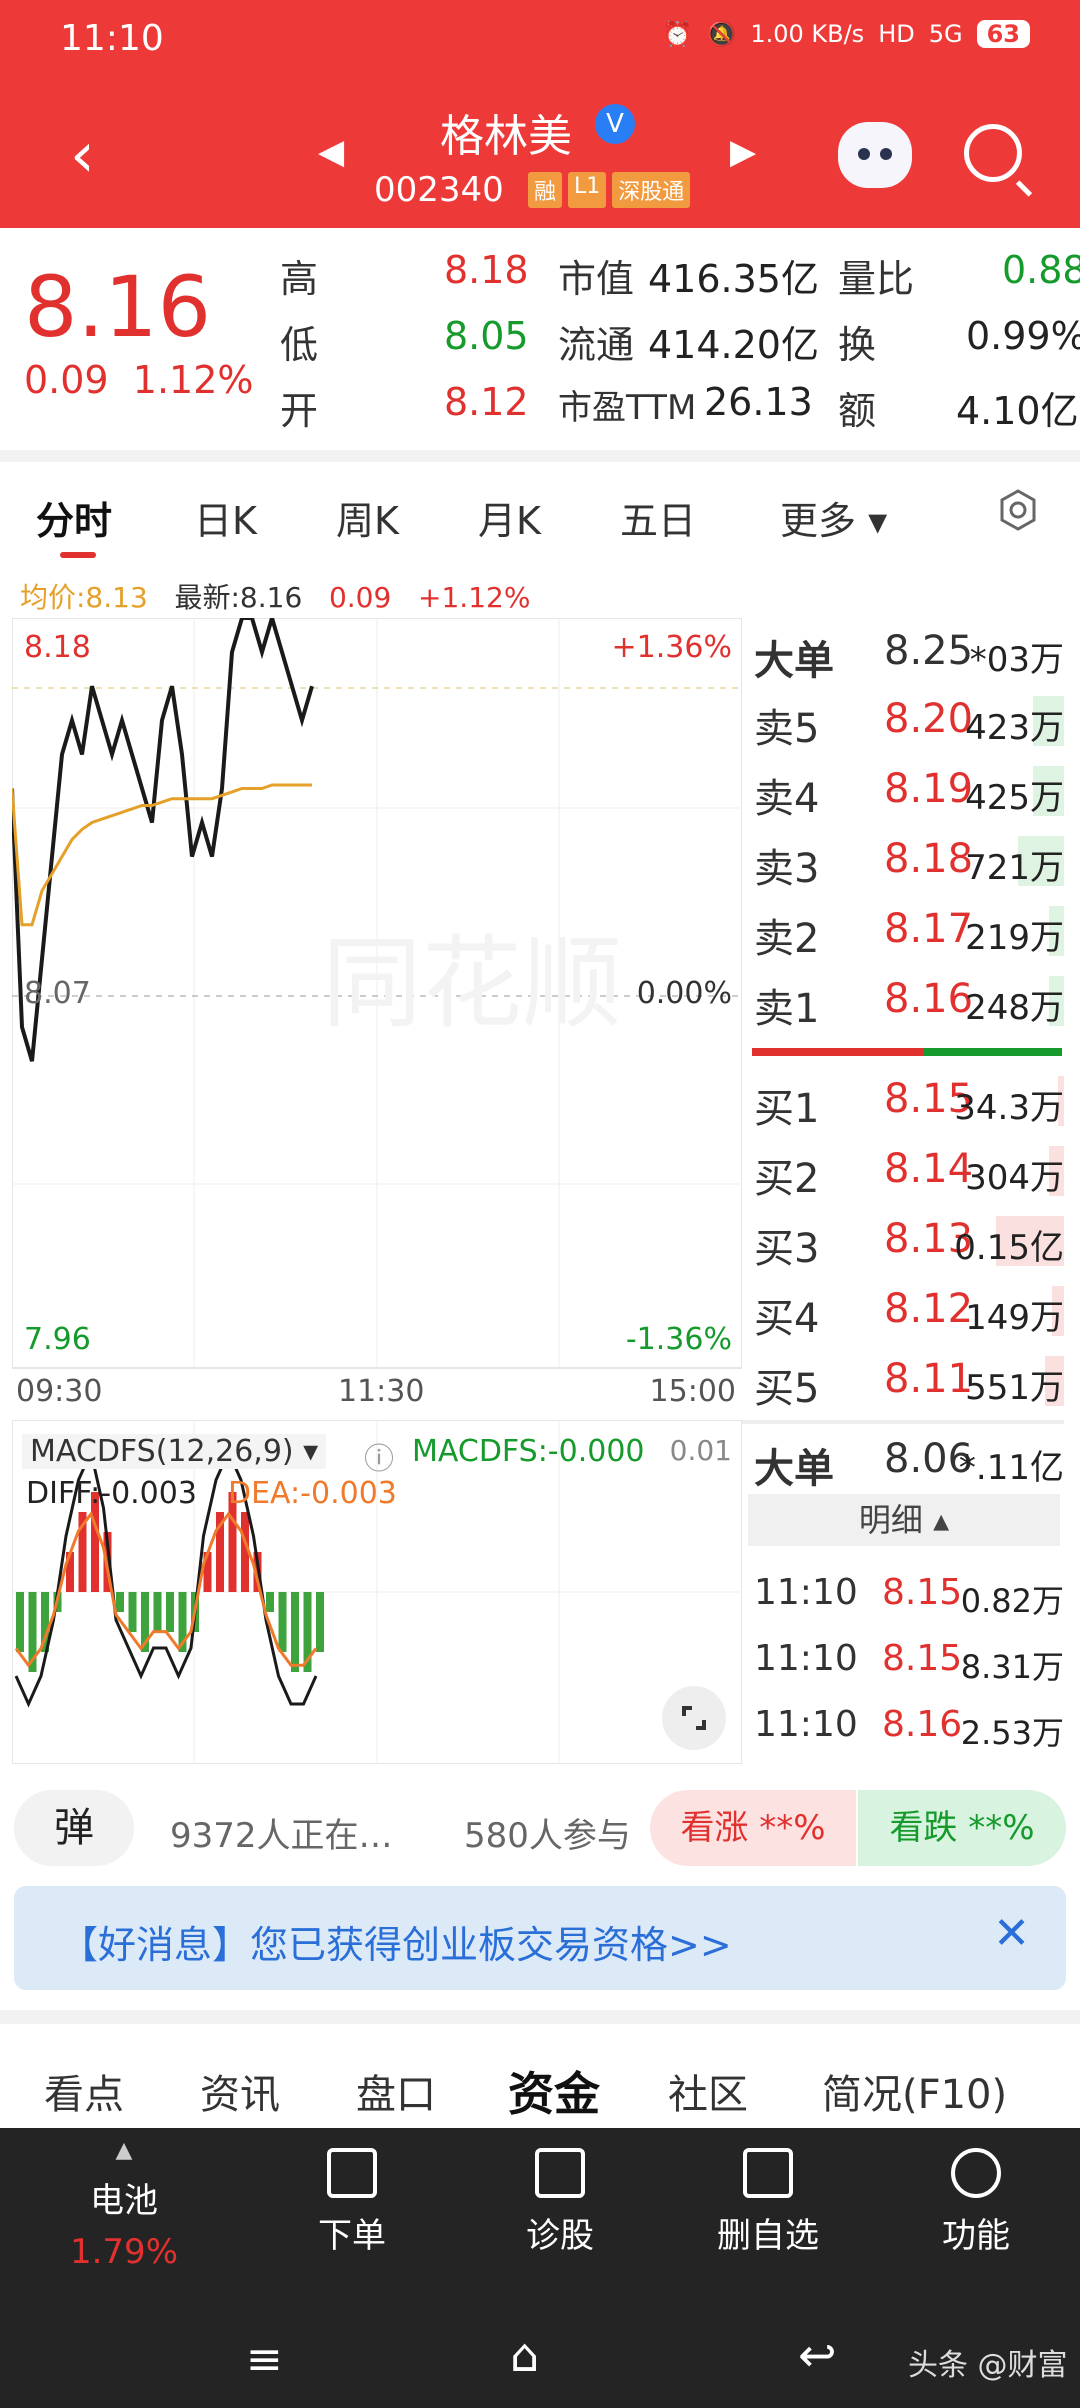 The image size is (1080, 2408). I want to click on tab-orderbook: 盘口, so click(396, 2091).